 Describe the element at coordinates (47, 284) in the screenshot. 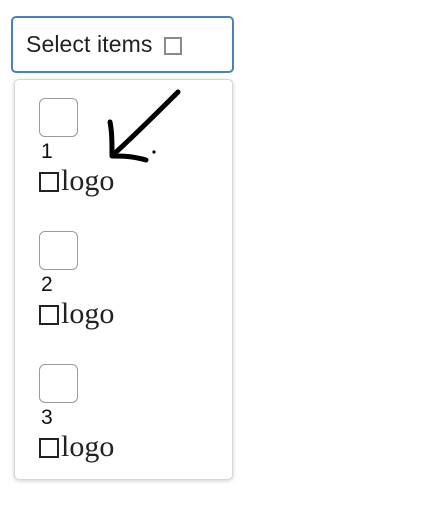

I see `option-number: 2` at that location.